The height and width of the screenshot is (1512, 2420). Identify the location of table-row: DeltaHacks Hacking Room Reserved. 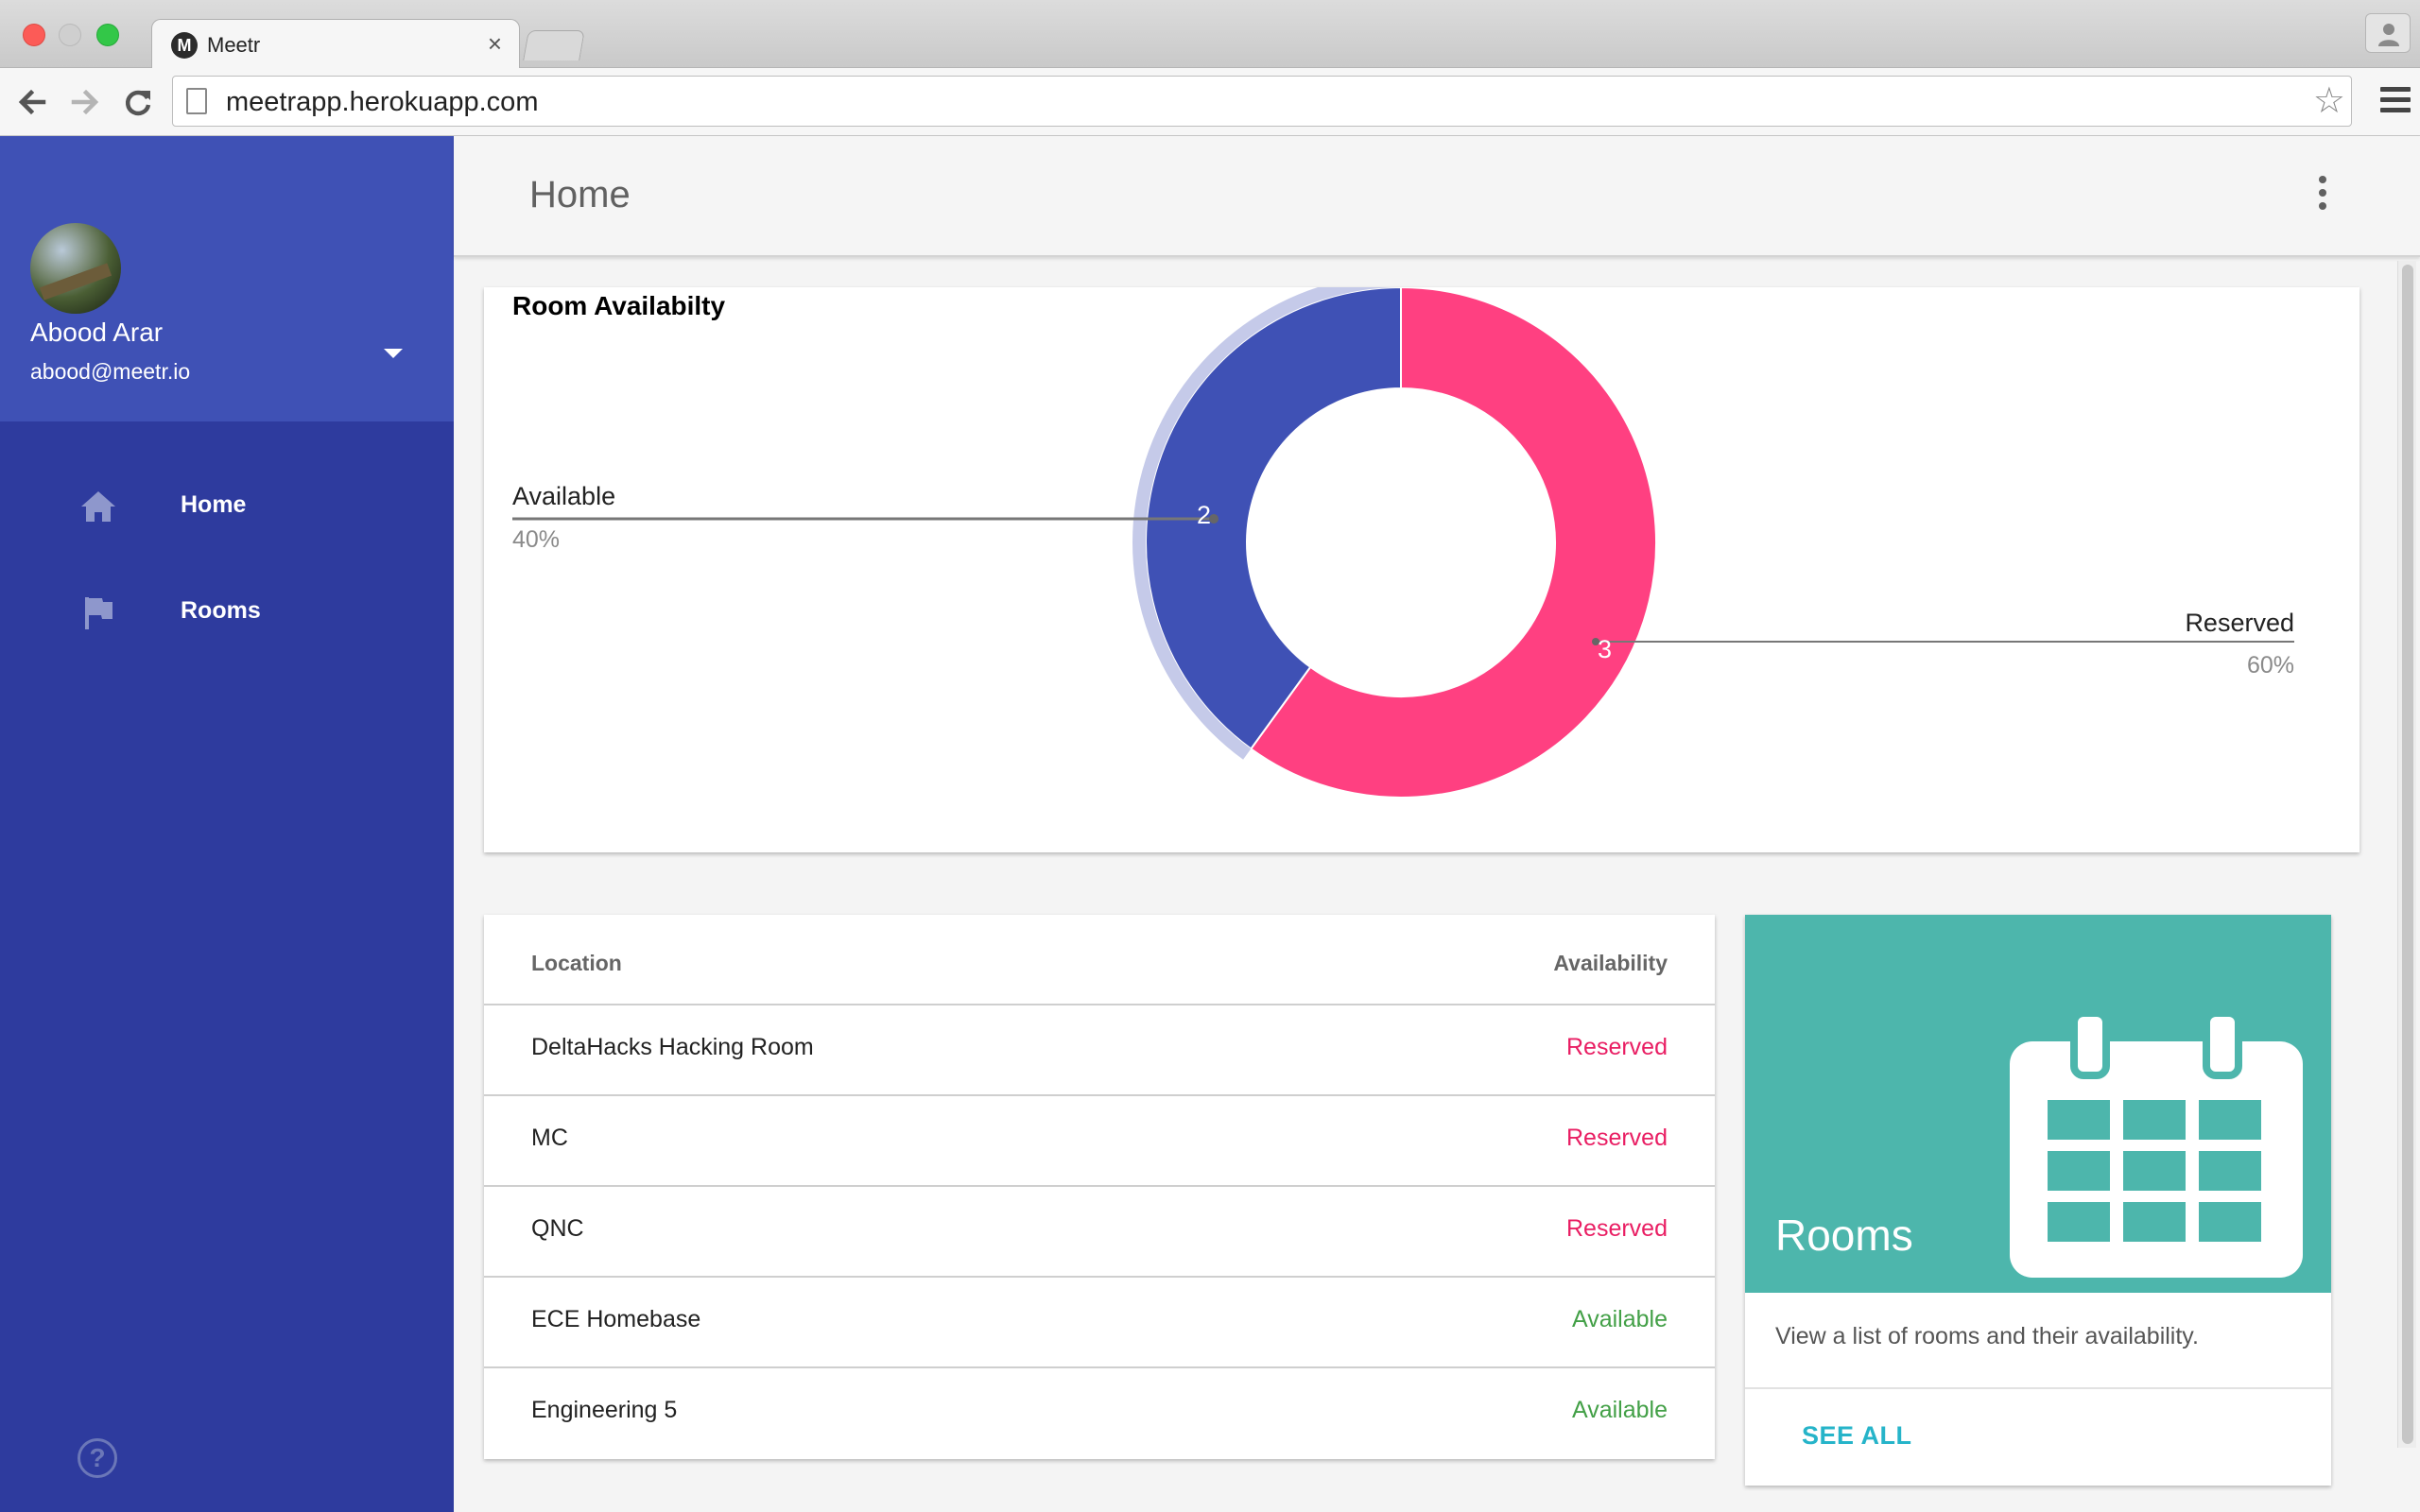
(1099, 1050).